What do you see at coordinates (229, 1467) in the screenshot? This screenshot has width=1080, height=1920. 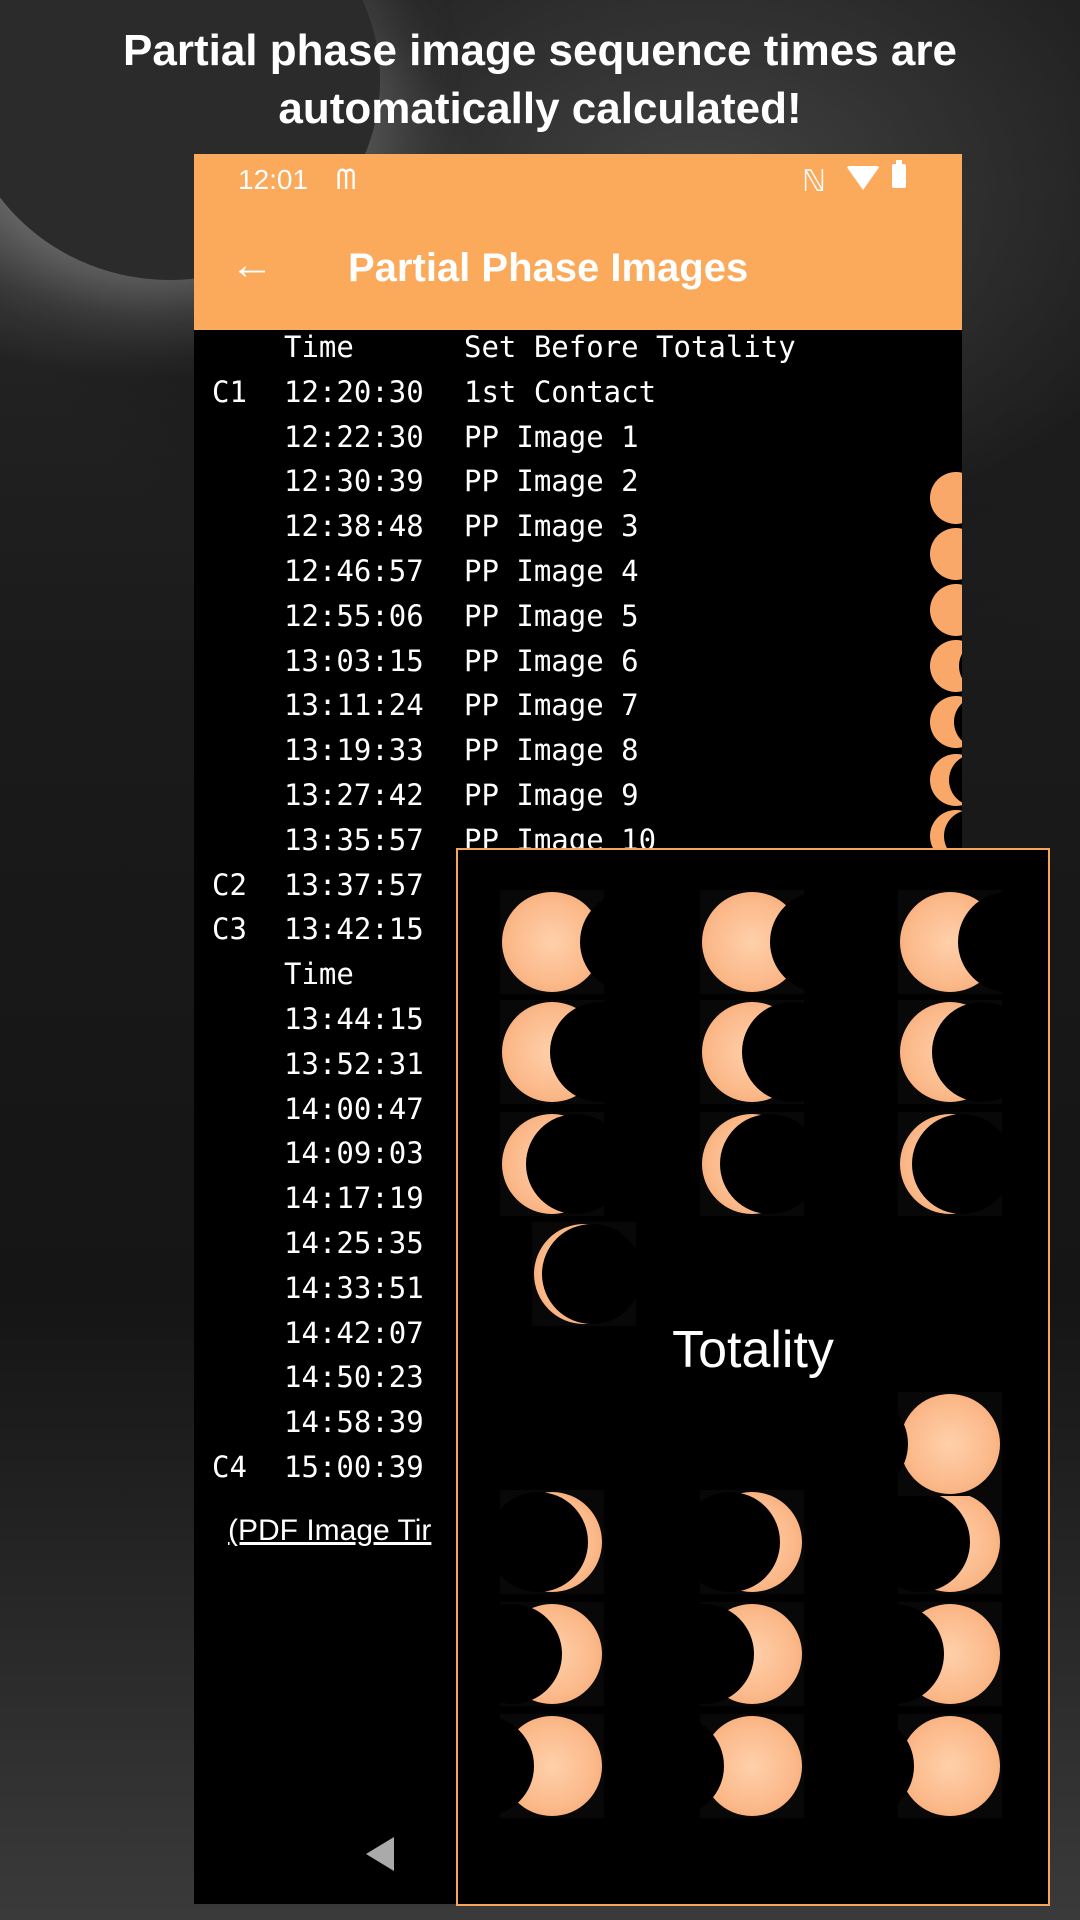 I see `contact-label: C4` at bounding box center [229, 1467].